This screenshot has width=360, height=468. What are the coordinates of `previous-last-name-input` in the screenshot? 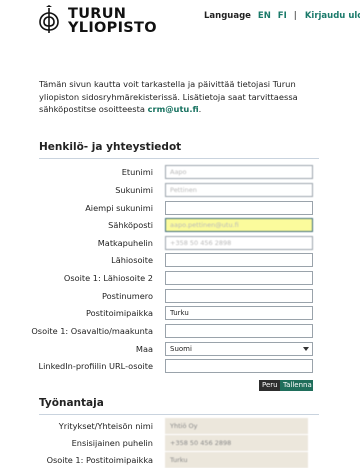 It's located at (239, 208).